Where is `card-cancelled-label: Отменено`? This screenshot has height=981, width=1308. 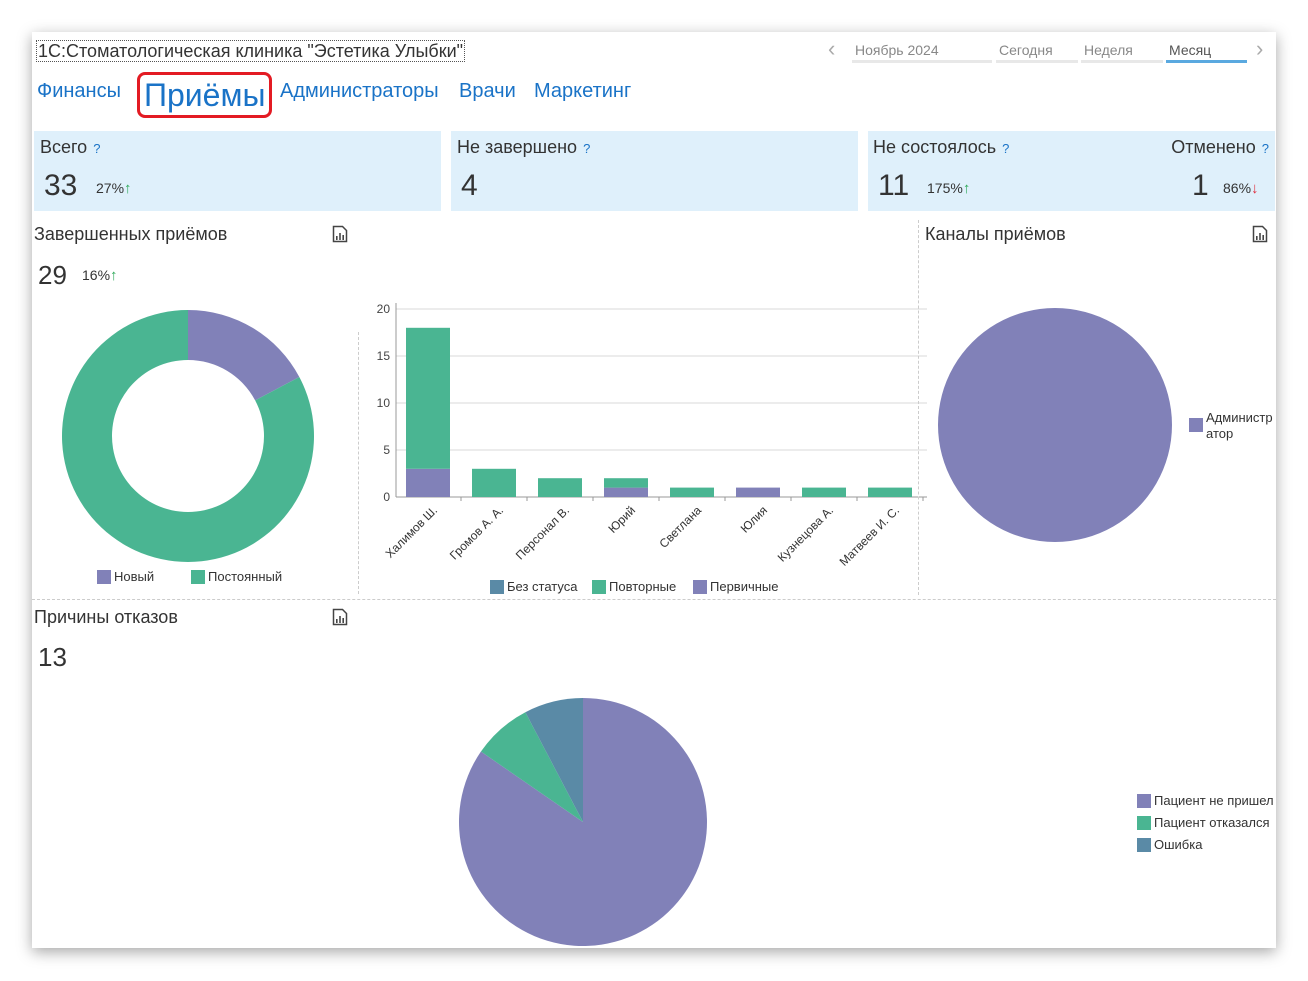 card-cancelled-label: Отменено is located at coordinates (1213, 147).